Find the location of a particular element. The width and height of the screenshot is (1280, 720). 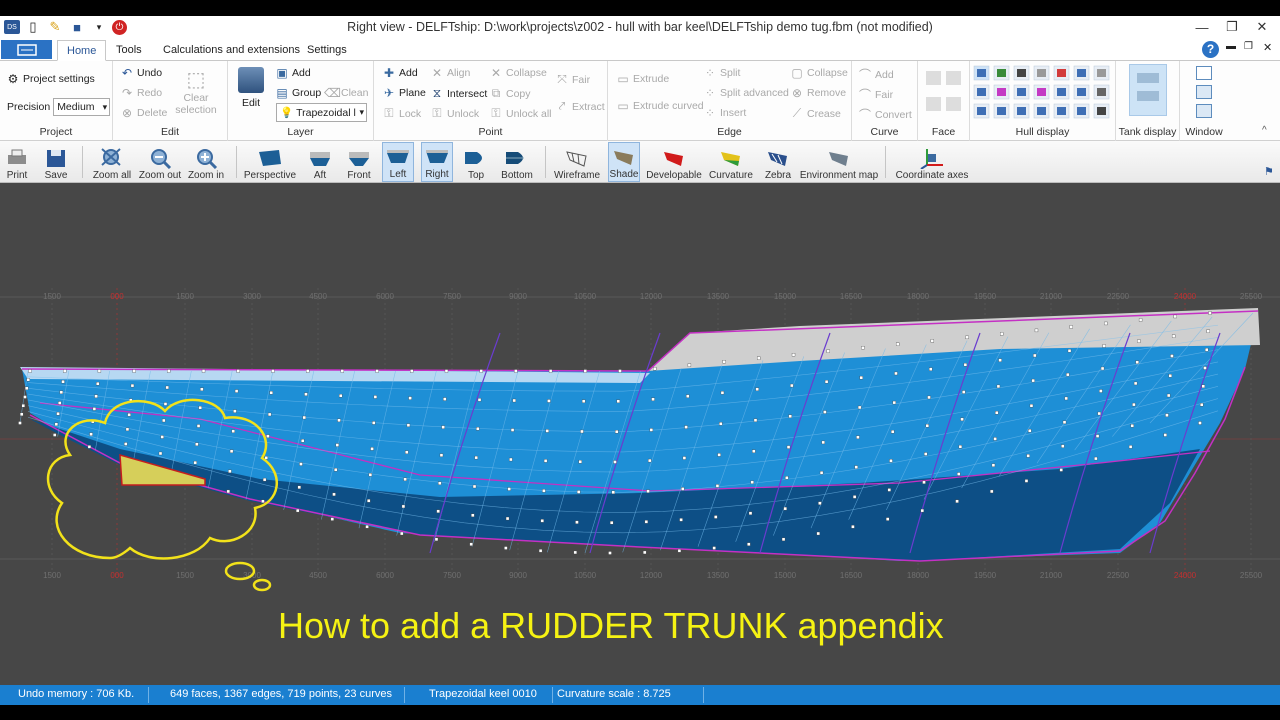

window-cascade-icon is located at coordinates (1204, 111).